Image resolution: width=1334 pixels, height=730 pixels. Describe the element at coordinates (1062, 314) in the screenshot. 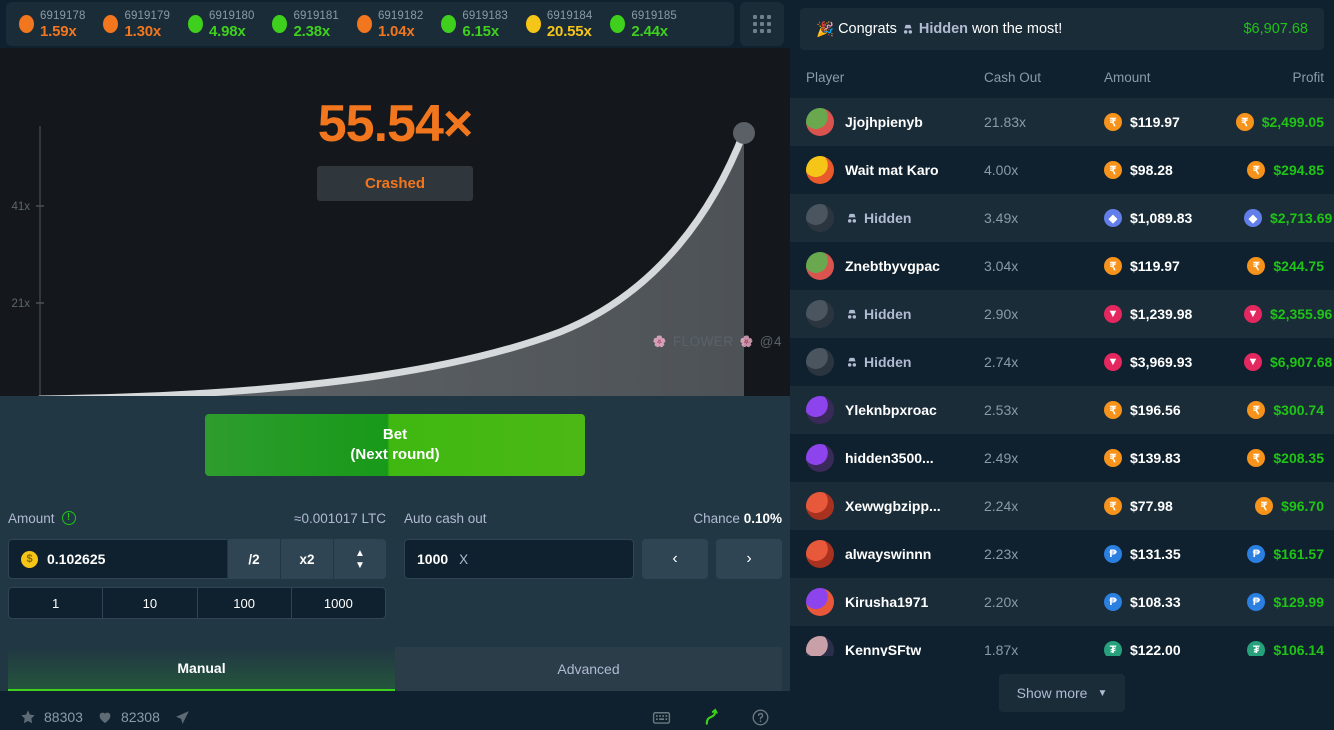

I see `table-row: Hidden 2.90x ▼ $1,239.98 ▼ $2,355.96` at that location.